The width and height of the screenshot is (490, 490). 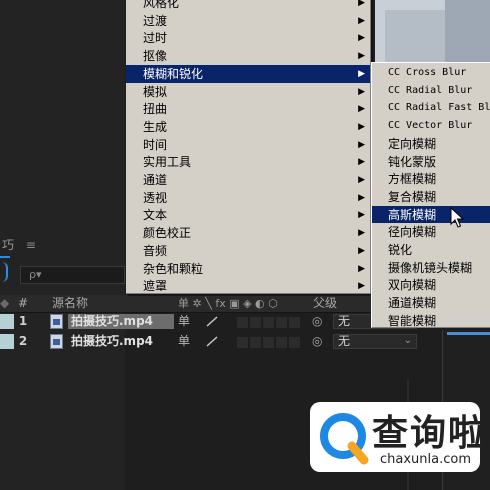 What do you see at coordinates (412, 196) in the screenshot?
I see `submenu-item-label: 复合模糊` at bounding box center [412, 196].